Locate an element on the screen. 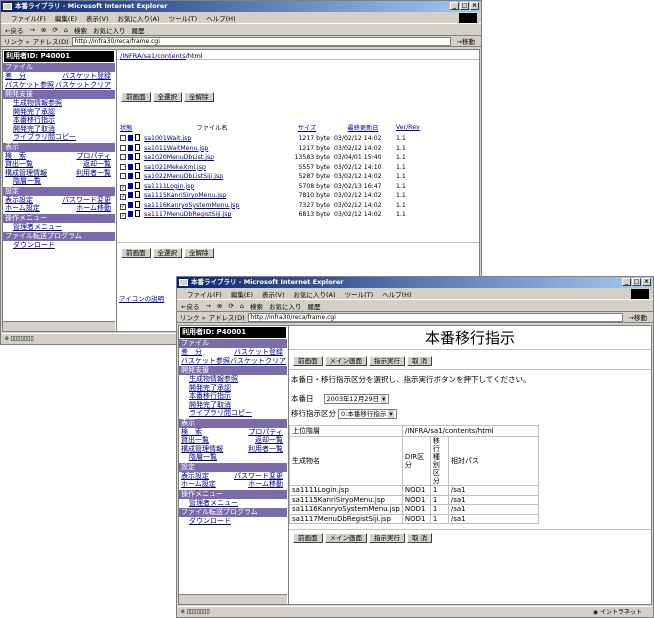  minimize-button: _ is located at coordinates (454, 6).